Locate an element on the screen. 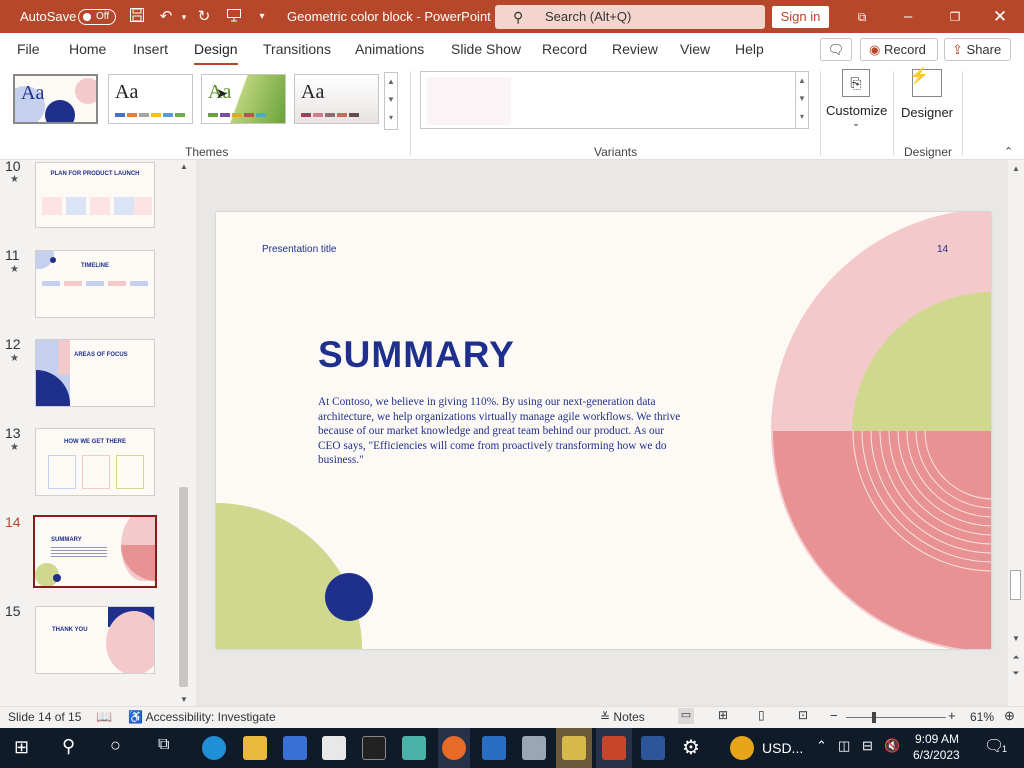 This screenshot has height=768, width=1024. zoom-slider-thumb is located at coordinates (874, 717).